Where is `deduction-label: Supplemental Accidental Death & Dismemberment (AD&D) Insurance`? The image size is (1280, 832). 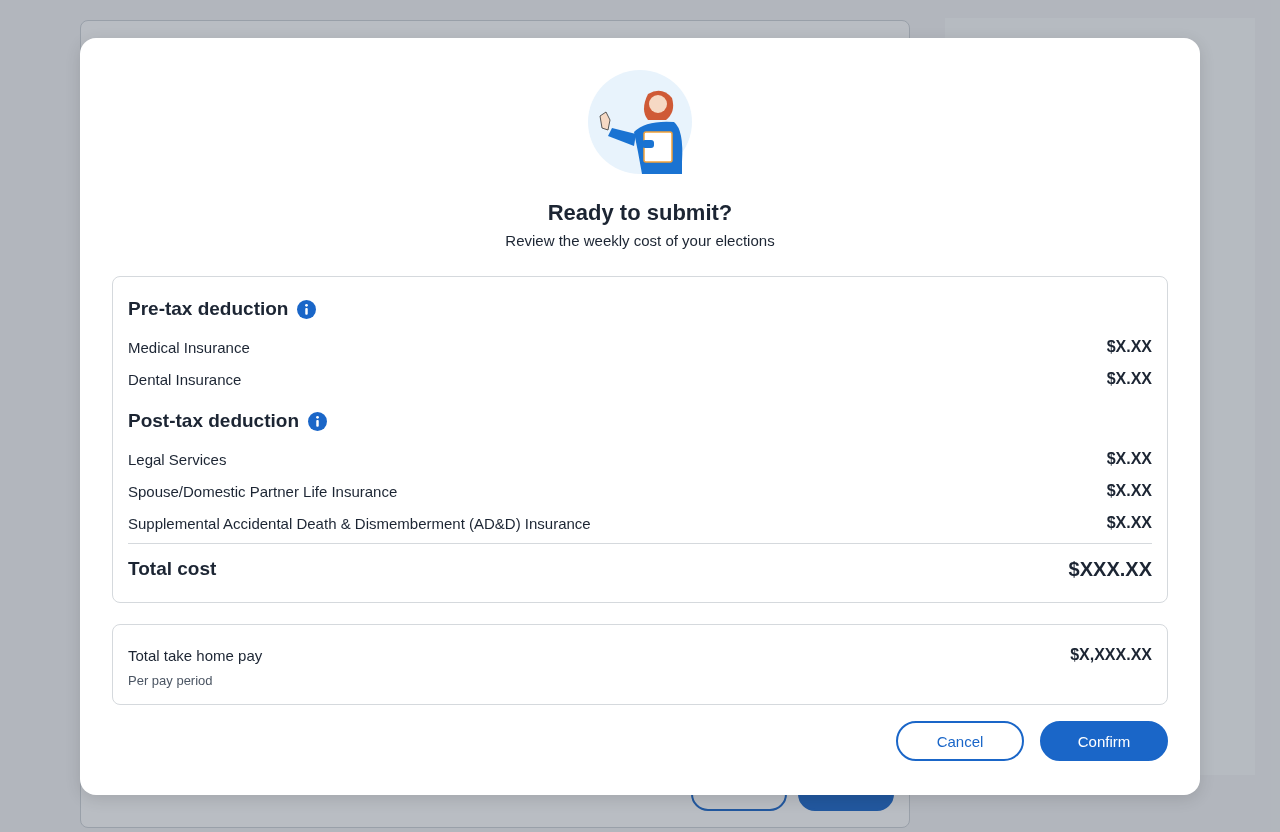
deduction-label: Supplemental Accidental Death & Dismemberment (AD&D) Insurance is located at coordinates (359, 523).